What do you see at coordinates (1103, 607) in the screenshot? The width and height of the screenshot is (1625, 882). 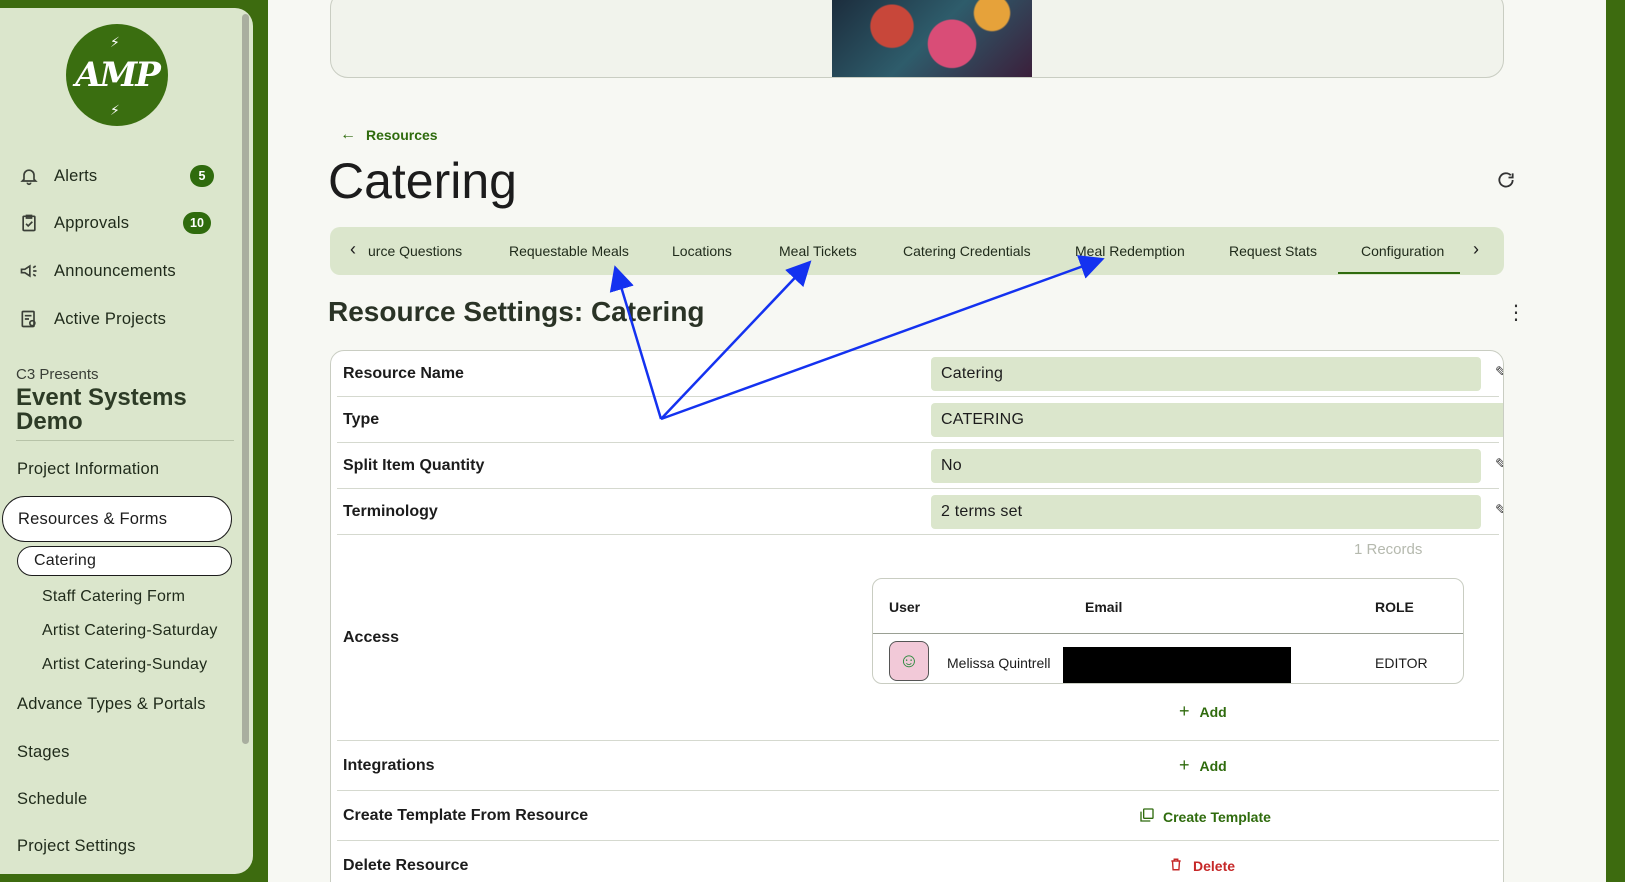 I see `column-header-email: Email` at bounding box center [1103, 607].